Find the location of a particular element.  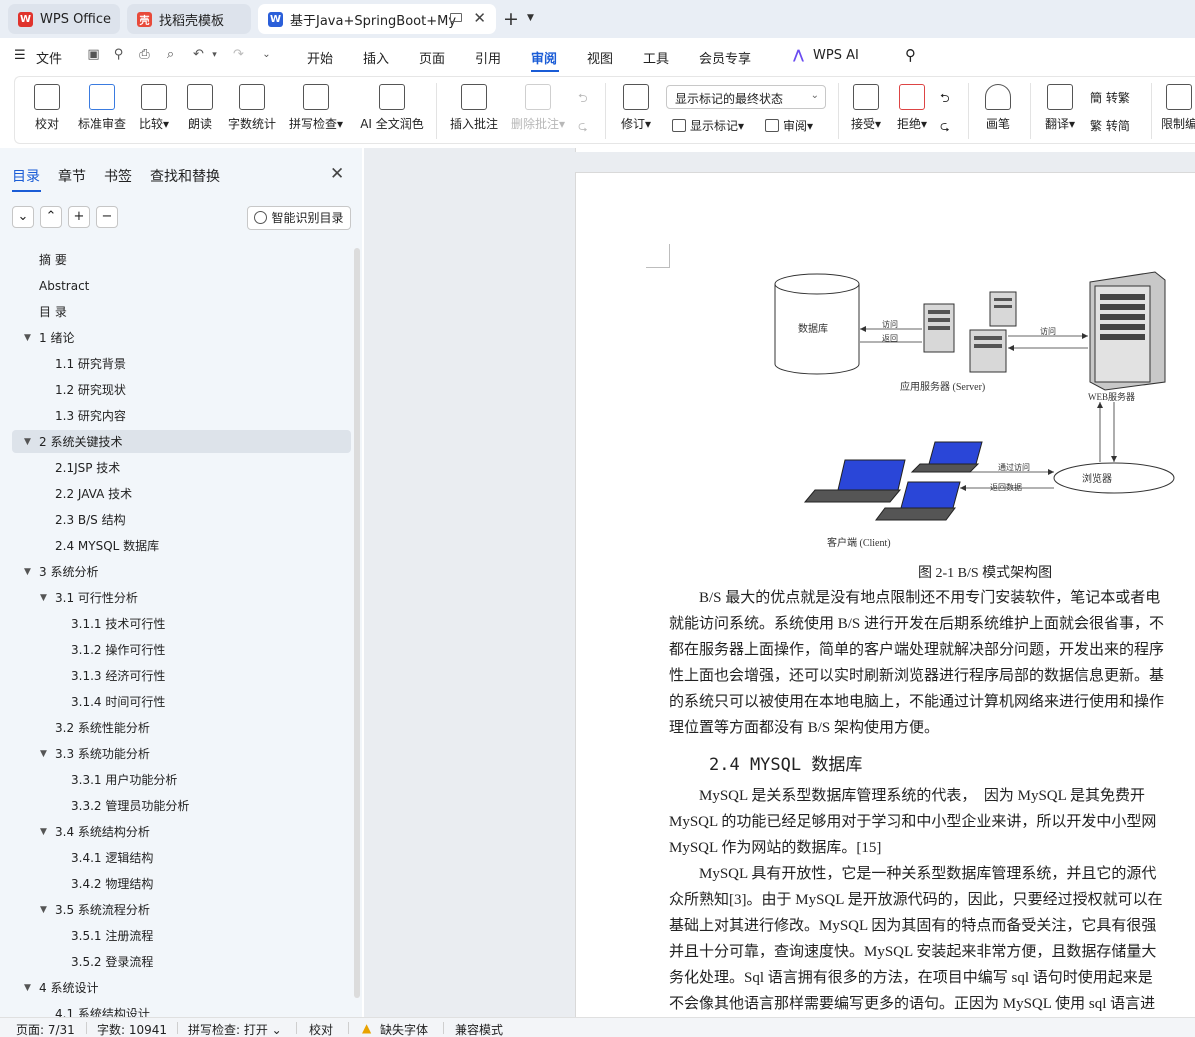

hamburger-icon: ☰ is located at coordinates (20, 55).